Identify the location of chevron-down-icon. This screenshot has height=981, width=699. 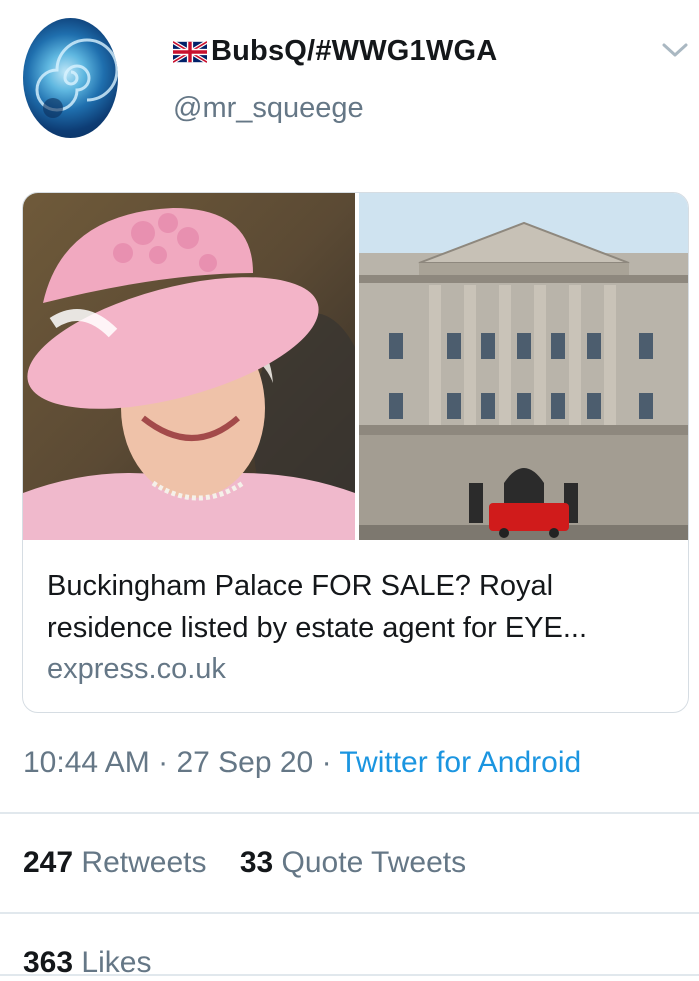
(675, 50).